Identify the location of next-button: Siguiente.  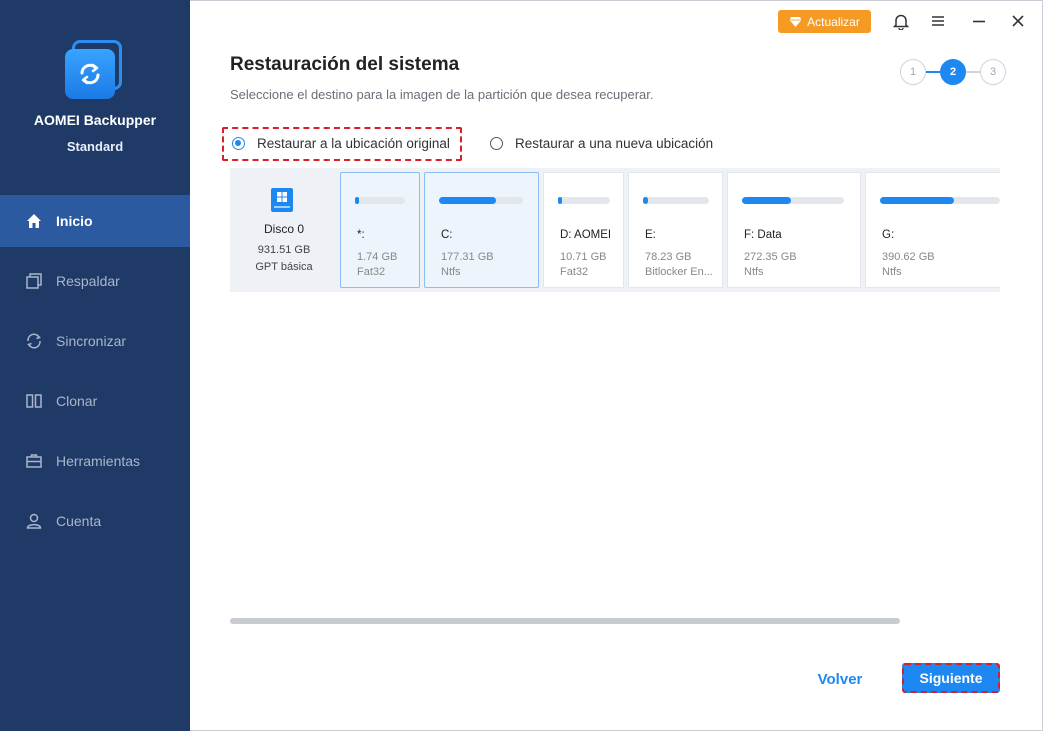
(951, 678).